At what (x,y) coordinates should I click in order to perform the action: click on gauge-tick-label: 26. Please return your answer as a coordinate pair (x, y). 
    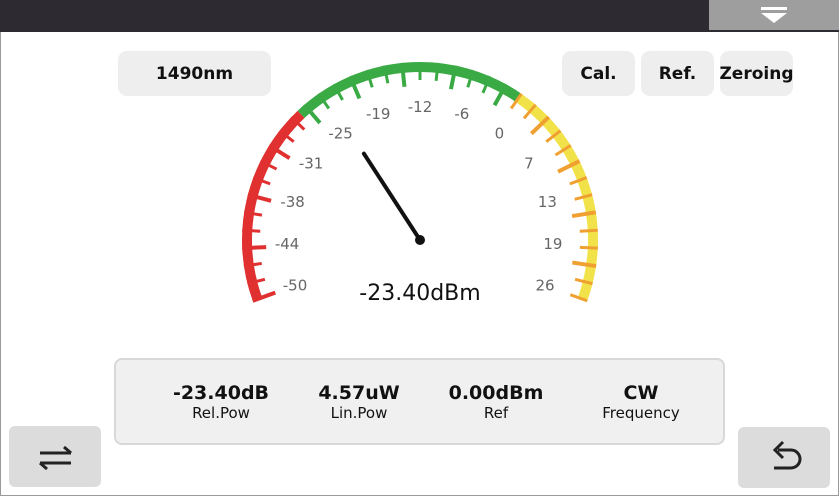
    Looking at the image, I should click on (544, 286).